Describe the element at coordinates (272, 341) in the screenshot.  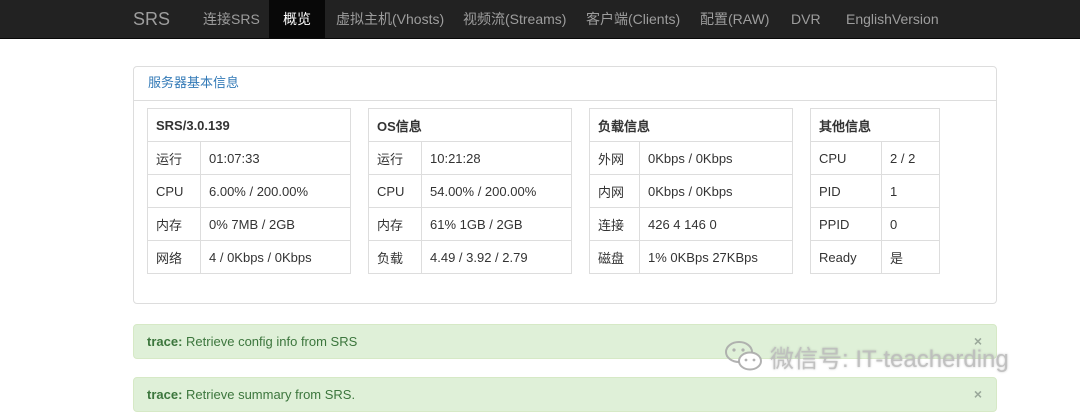
I see `alert-message: Retrieve config info from SRS` at that location.